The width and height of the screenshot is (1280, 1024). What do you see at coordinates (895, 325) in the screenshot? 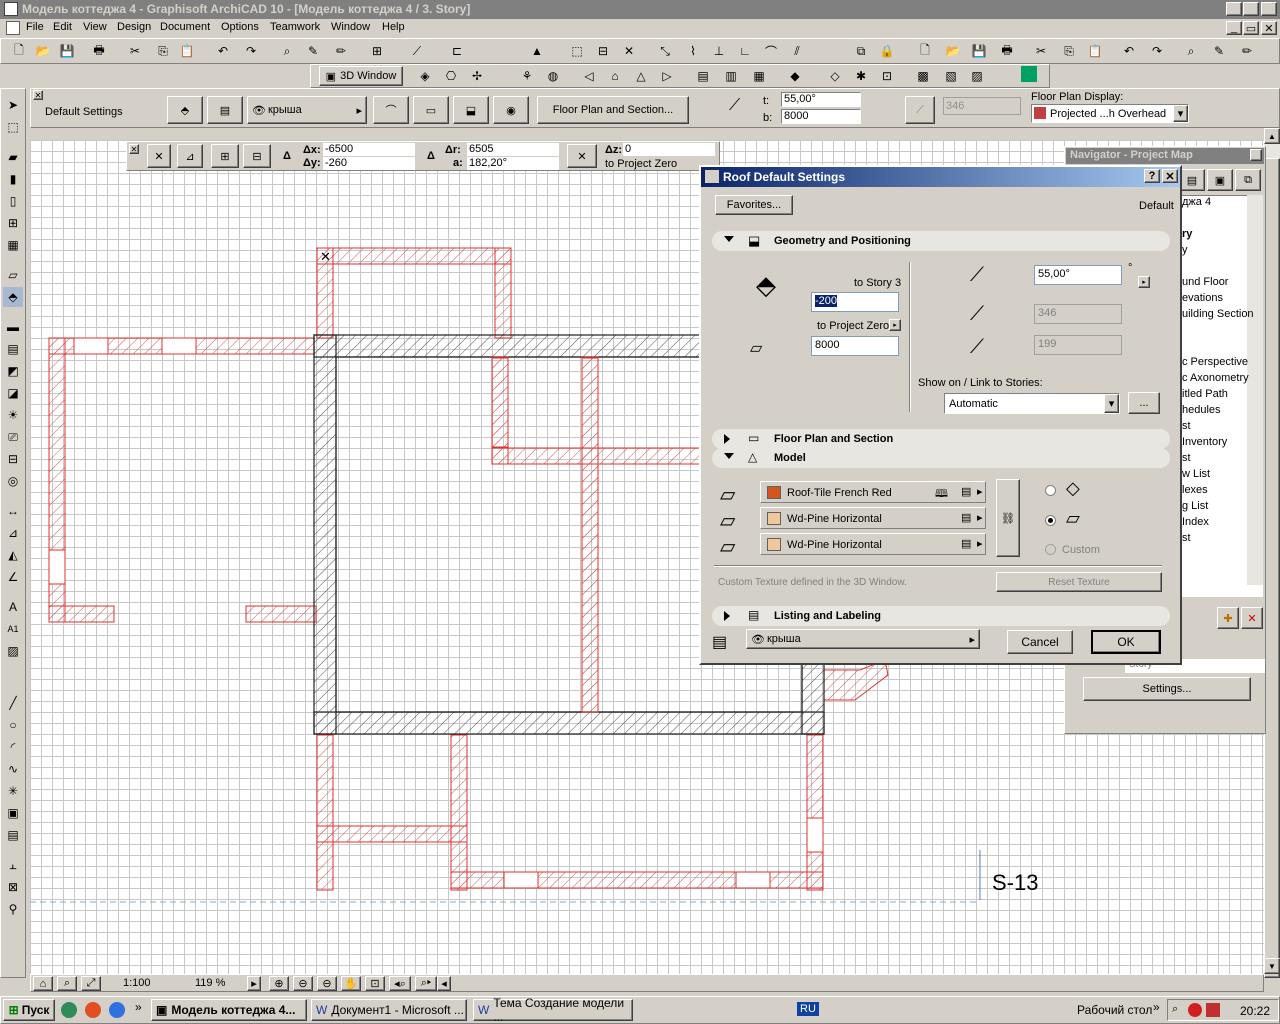
I see `project-zero-toggle: ▸` at bounding box center [895, 325].